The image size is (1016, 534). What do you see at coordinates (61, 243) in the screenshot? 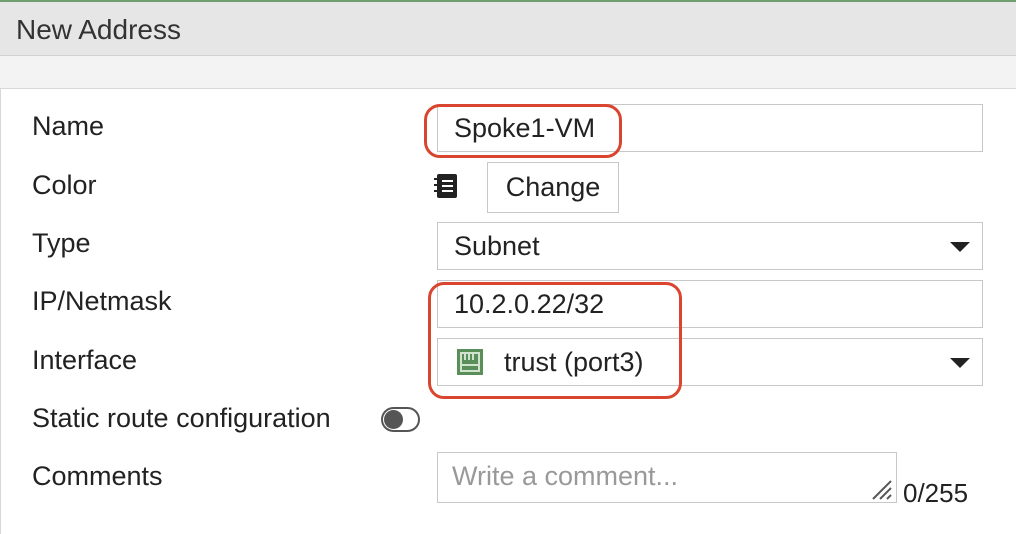
I see `type-label: Type` at bounding box center [61, 243].